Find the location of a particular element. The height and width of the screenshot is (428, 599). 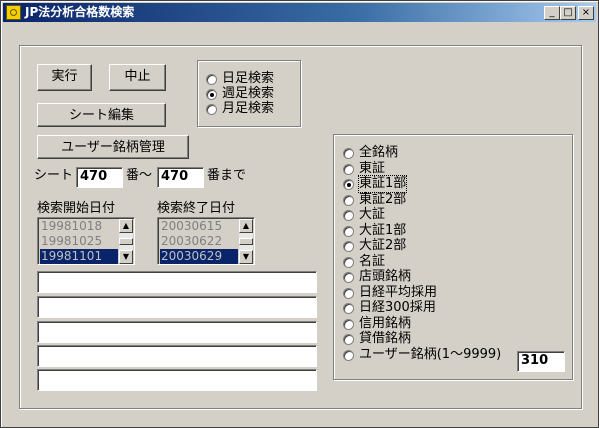

end-date-list: 20030615 20030622 20030629 ▲ ▼ is located at coordinates (206, 241).